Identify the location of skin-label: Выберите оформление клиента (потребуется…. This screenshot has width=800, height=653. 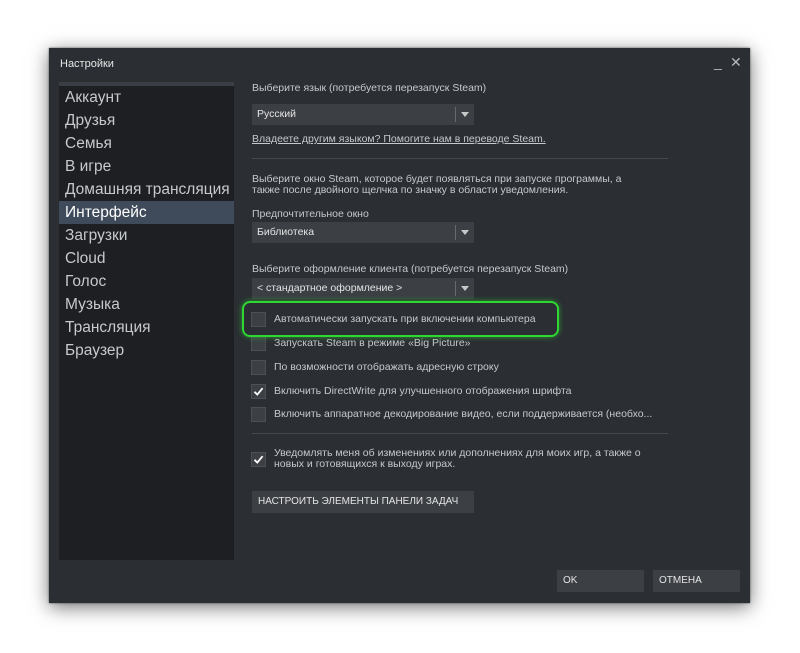
(410, 269).